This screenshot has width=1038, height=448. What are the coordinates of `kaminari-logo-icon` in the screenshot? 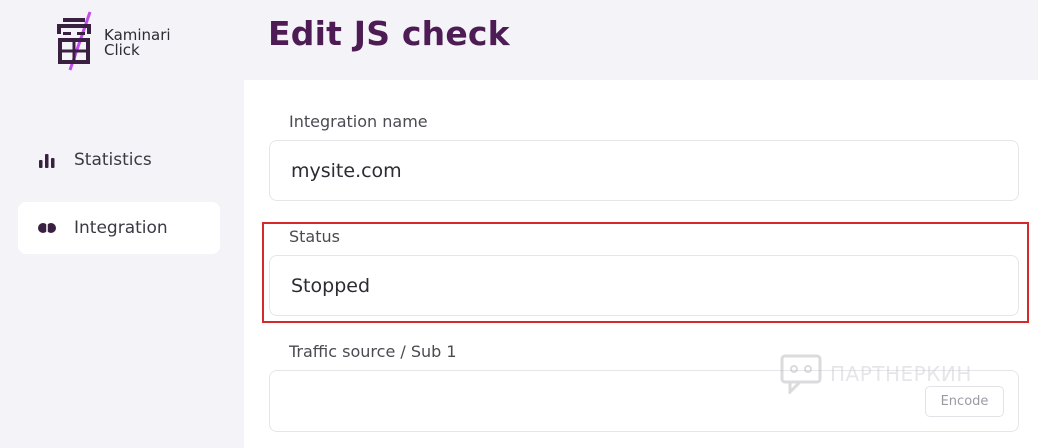 It's located at (74, 41).